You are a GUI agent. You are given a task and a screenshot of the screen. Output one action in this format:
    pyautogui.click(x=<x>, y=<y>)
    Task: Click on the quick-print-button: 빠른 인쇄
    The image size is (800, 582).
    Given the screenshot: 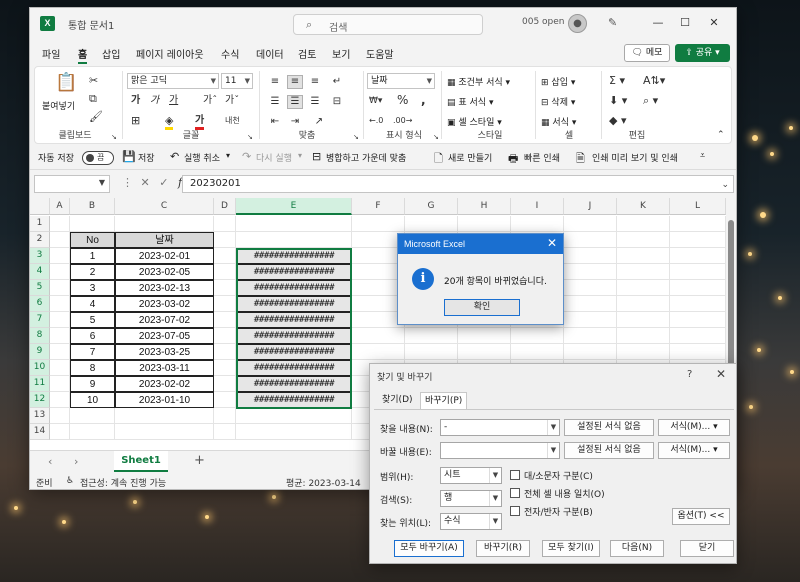 What is the action you would take?
    pyautogui.click(x=542, y=157)
    